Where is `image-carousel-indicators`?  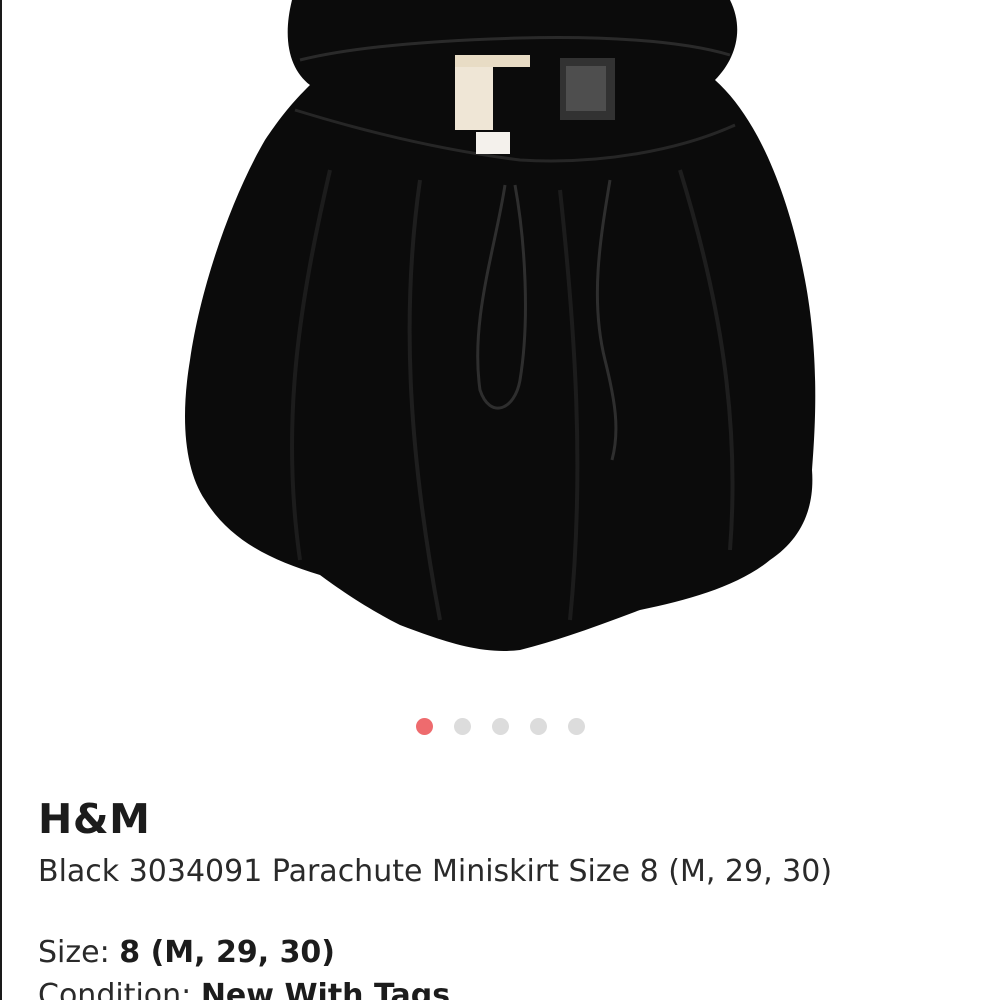 image-carousel-indicators is located at coordinates (500, 728).